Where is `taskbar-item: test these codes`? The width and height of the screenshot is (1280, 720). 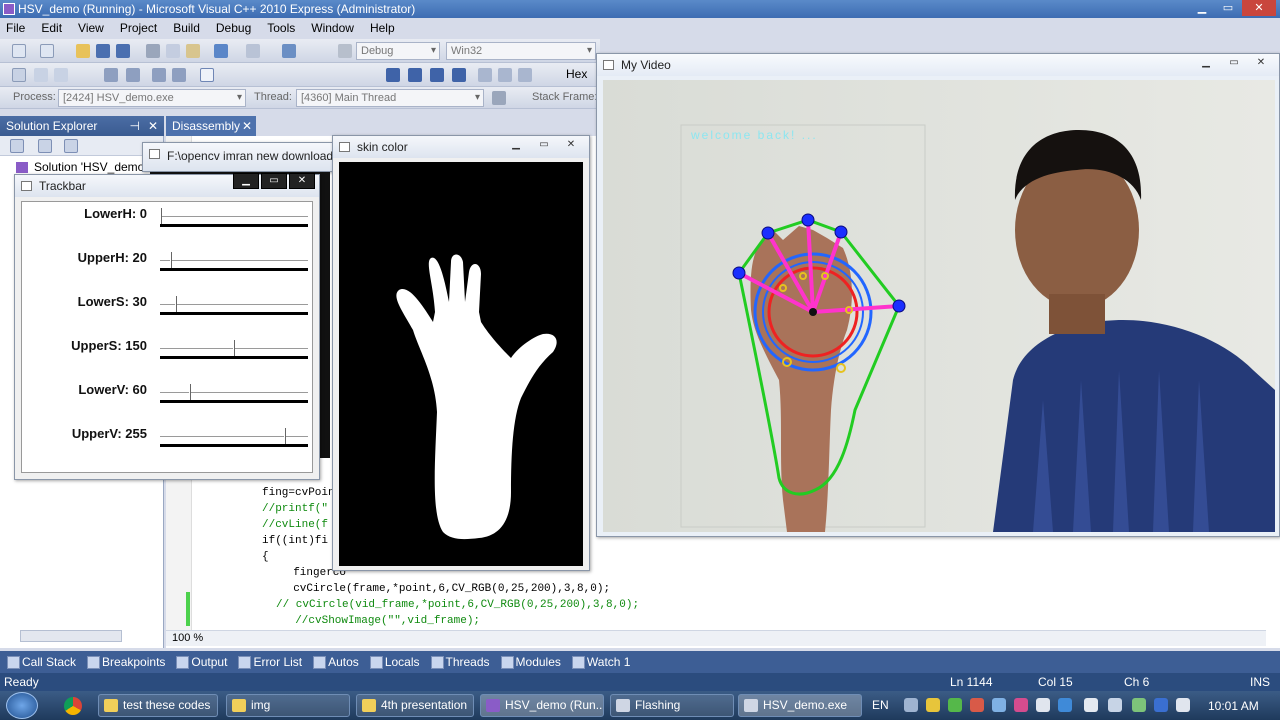
taskbar-item: test these codes is located at coordinates (158, 705).